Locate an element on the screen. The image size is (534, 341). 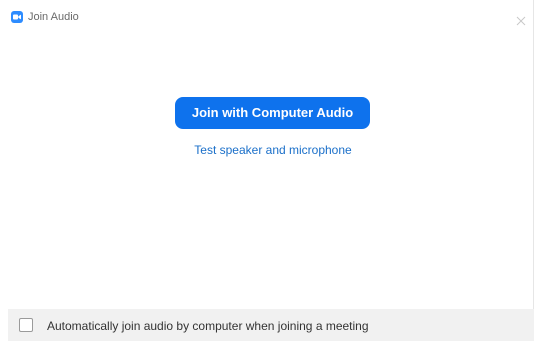
zoom-camera-icon is located at coordinates (17, 17).